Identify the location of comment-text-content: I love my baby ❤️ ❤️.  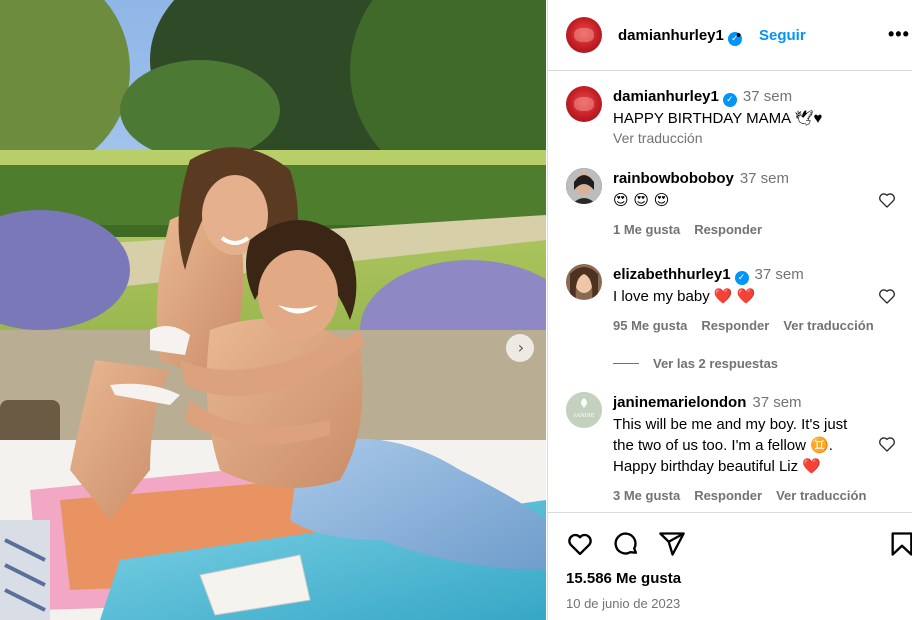
(684, 296).